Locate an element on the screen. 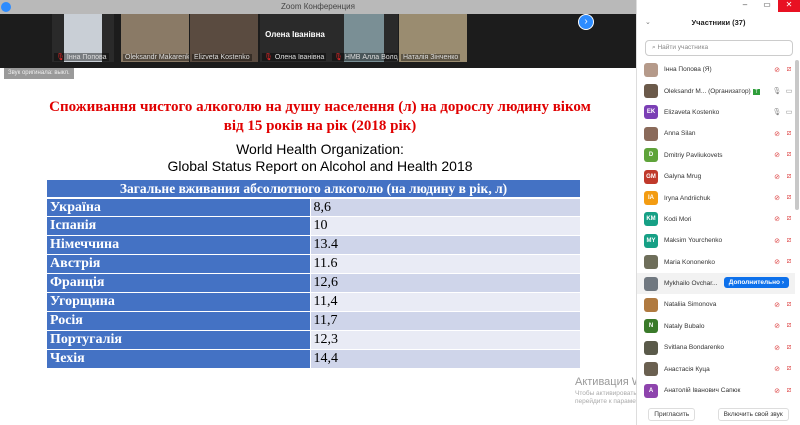  table-row: Чехія 14,4 is located at coordinates (313, 359).